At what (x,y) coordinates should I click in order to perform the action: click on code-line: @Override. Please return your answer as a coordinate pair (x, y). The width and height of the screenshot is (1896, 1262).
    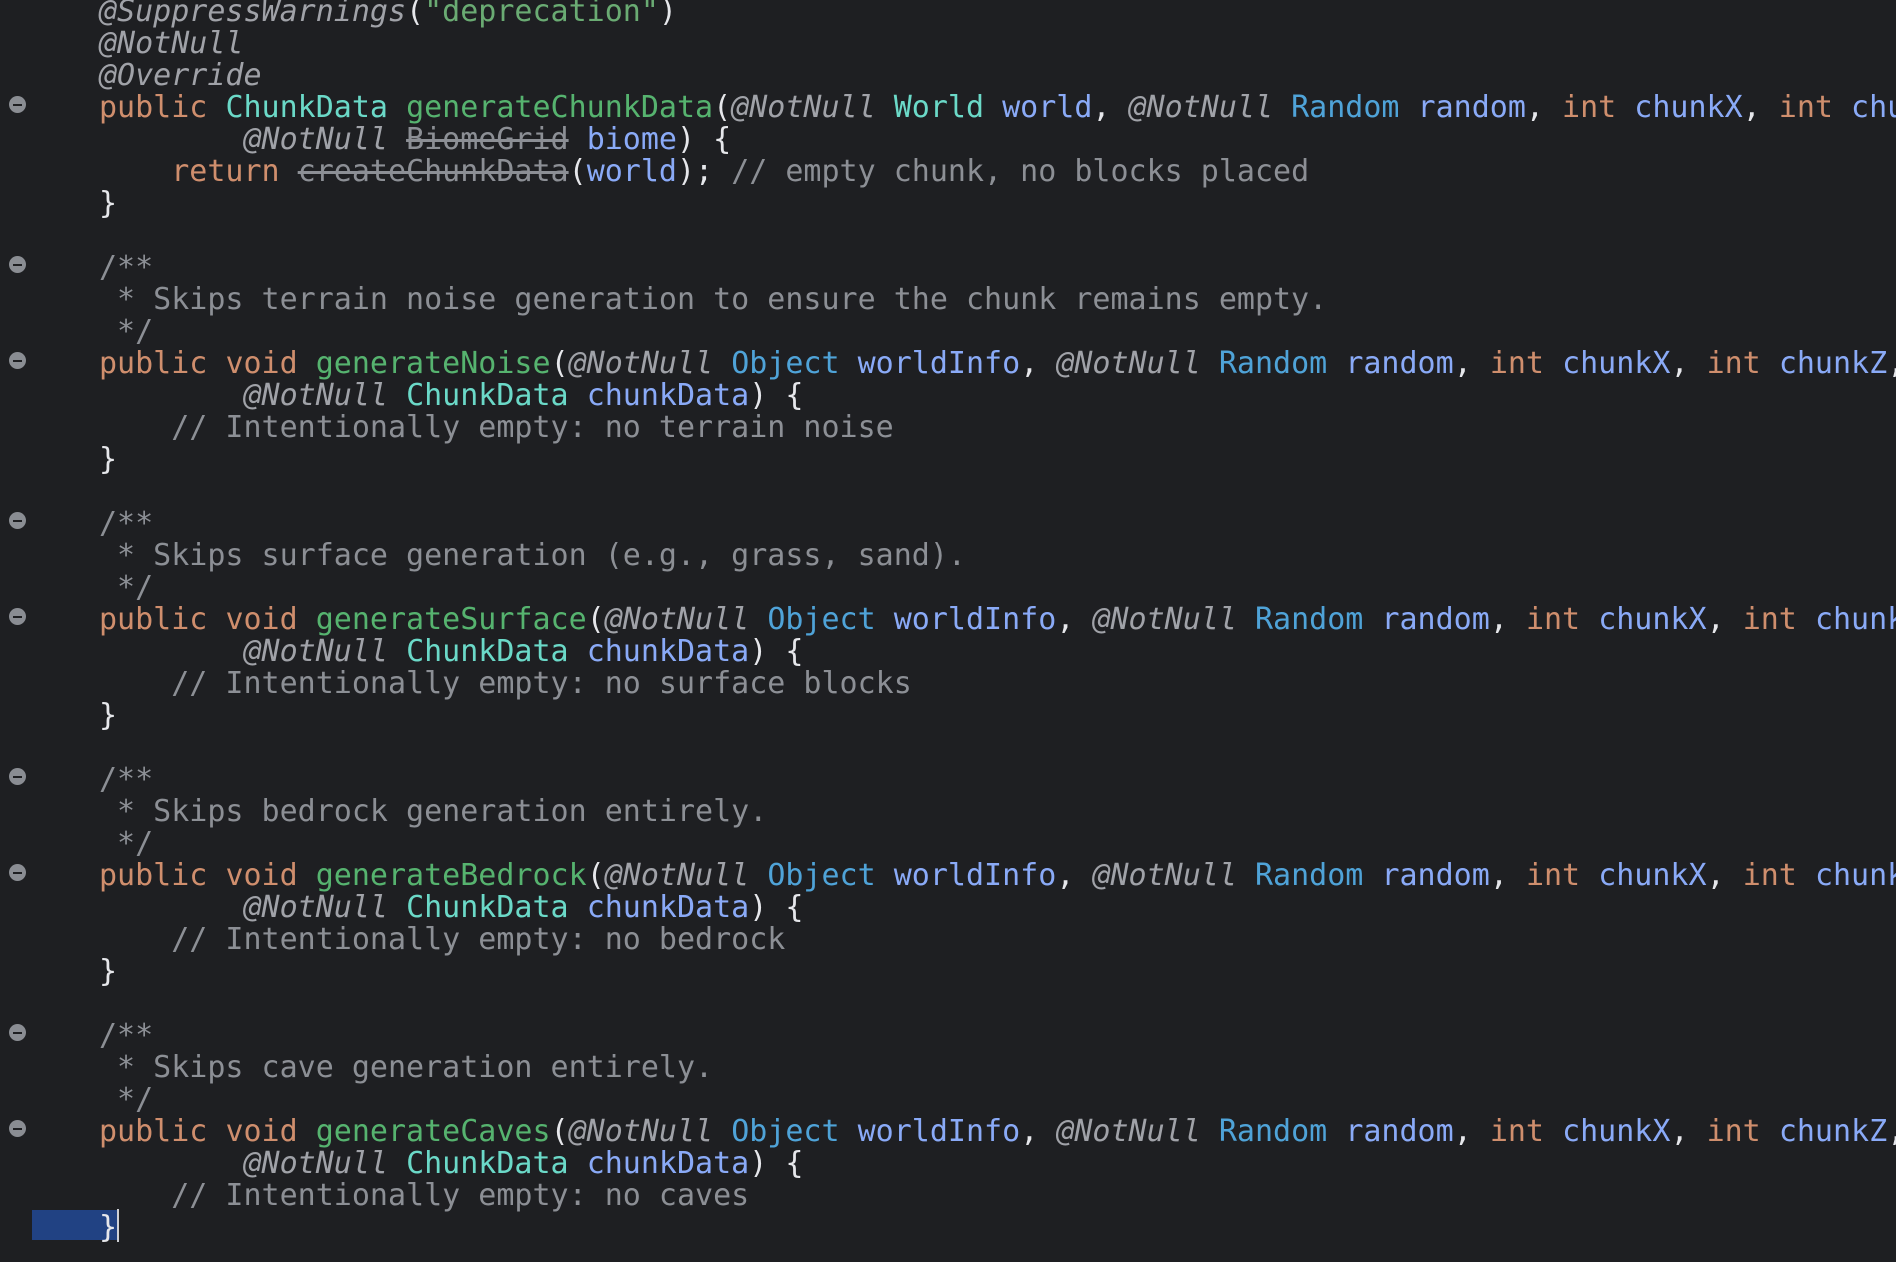
    Looking at the image, I should click on (180, 76).